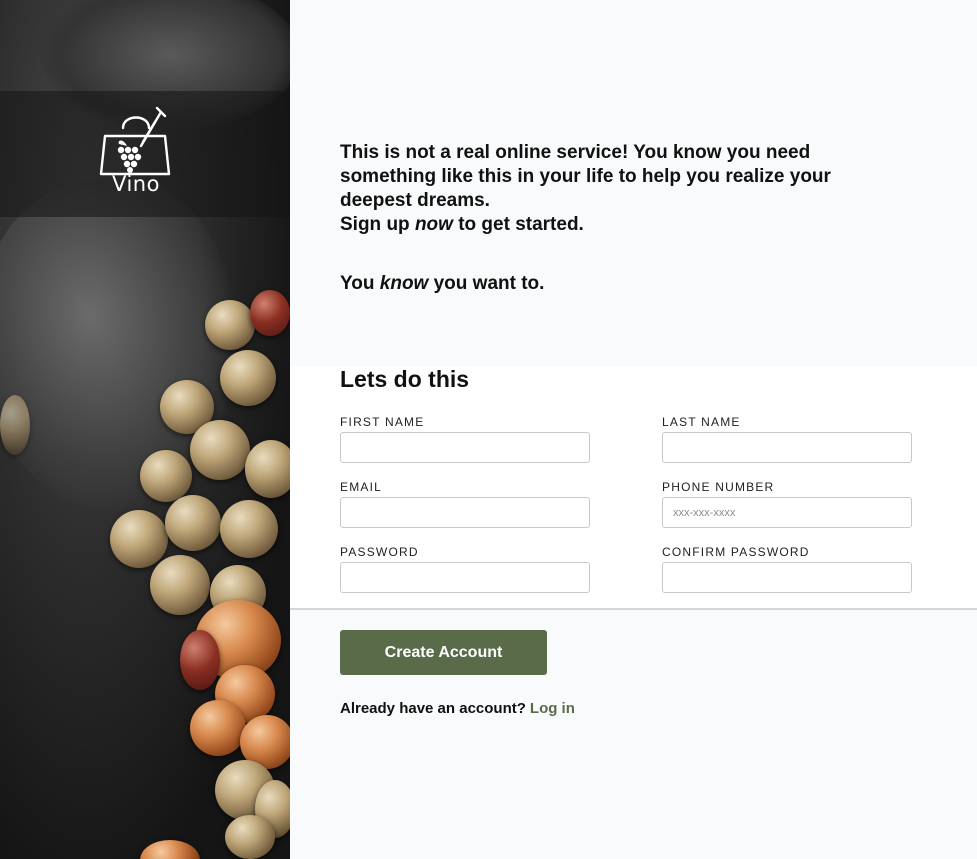 This screenshot has width=977, height=859. What do you see at coordinates (787, 512) in the screenshot?
I see `phone-input` at bounding box center [787, 512].